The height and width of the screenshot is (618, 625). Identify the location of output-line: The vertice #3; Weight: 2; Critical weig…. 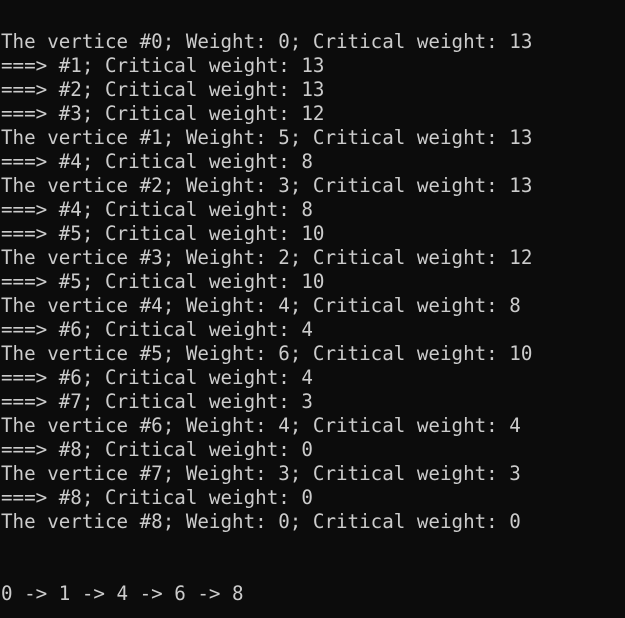
(267, 257).